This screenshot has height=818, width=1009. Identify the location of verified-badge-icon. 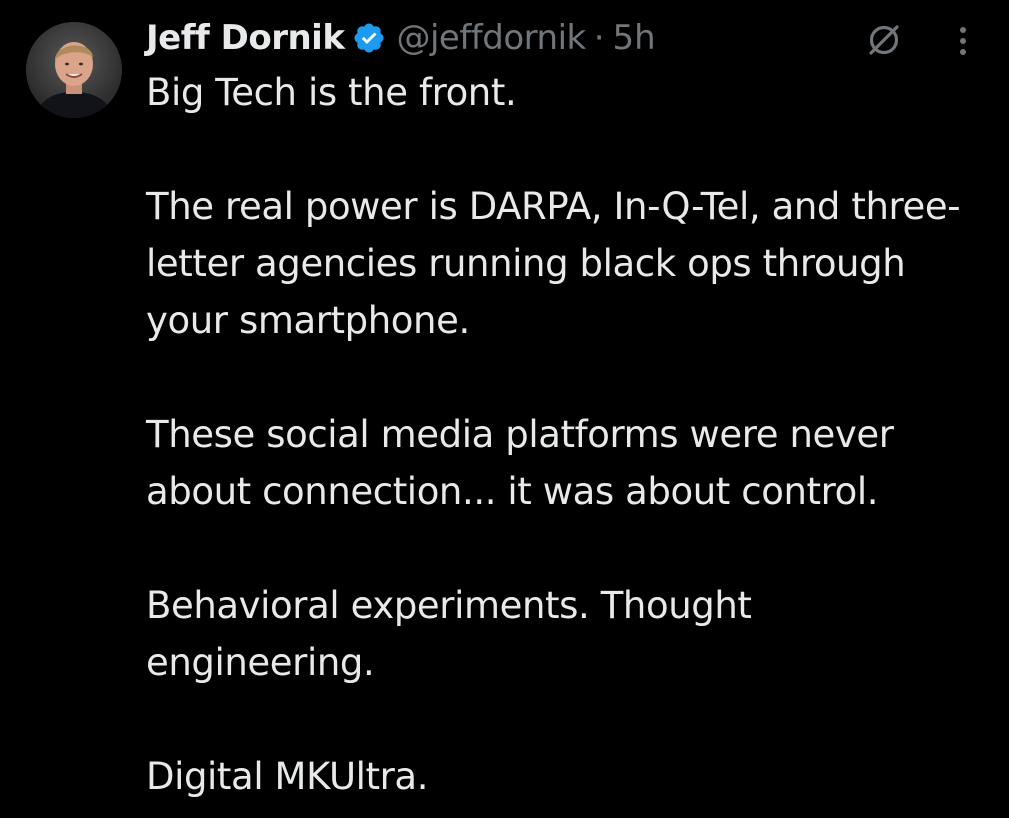
(369, 38).